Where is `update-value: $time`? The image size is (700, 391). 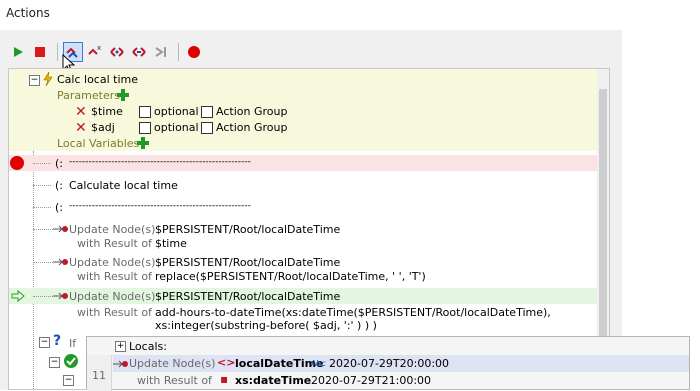 update-value: $time is located at coordinates (171, 243).